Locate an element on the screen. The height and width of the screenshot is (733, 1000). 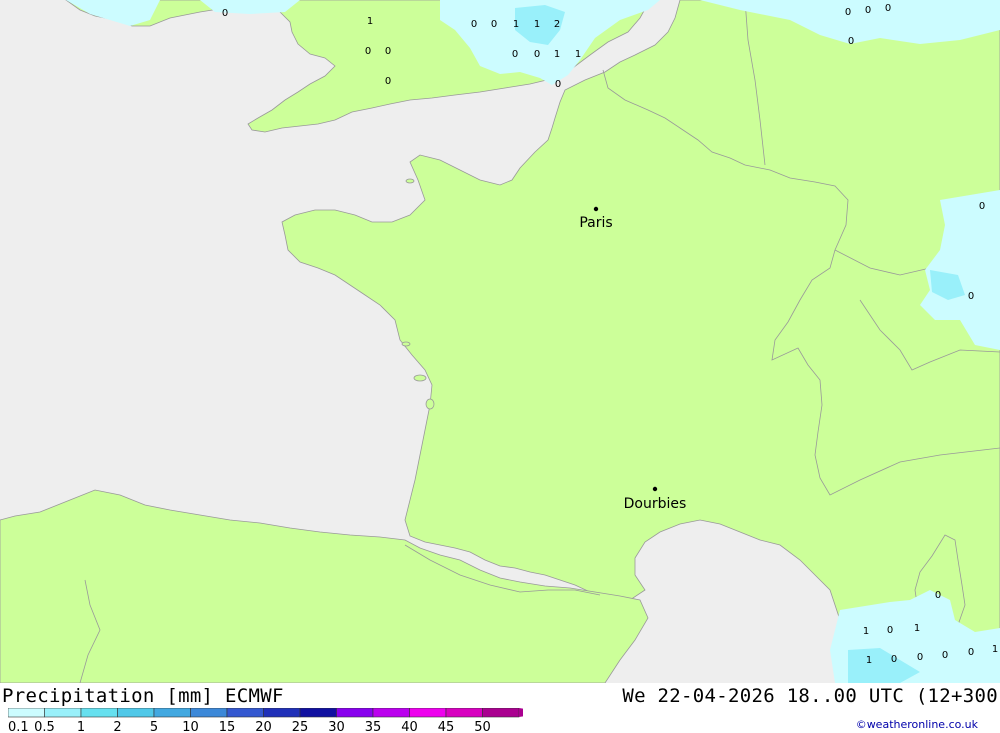
copyright-link: ©weatheronline.co.uk is located at coordinates (917, 724).